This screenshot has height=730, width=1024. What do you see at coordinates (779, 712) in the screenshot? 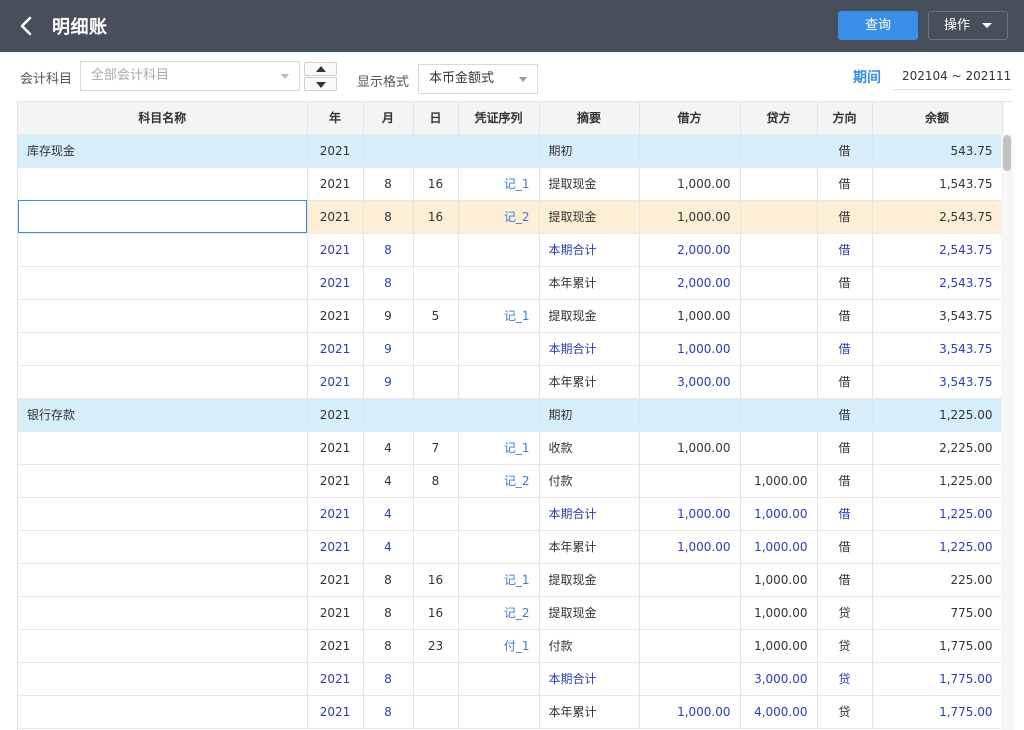
I see `credit-cell: 4,000.00` at bounding box center [779, 712].